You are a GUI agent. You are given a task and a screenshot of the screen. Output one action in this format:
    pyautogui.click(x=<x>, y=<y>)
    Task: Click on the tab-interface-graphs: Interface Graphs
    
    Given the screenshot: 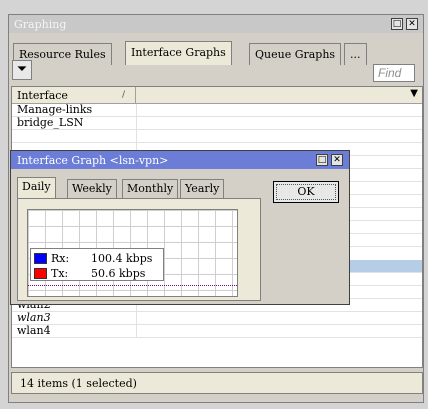 What is the action you would take?
    pyautogui.click(x=178, y=53)
    